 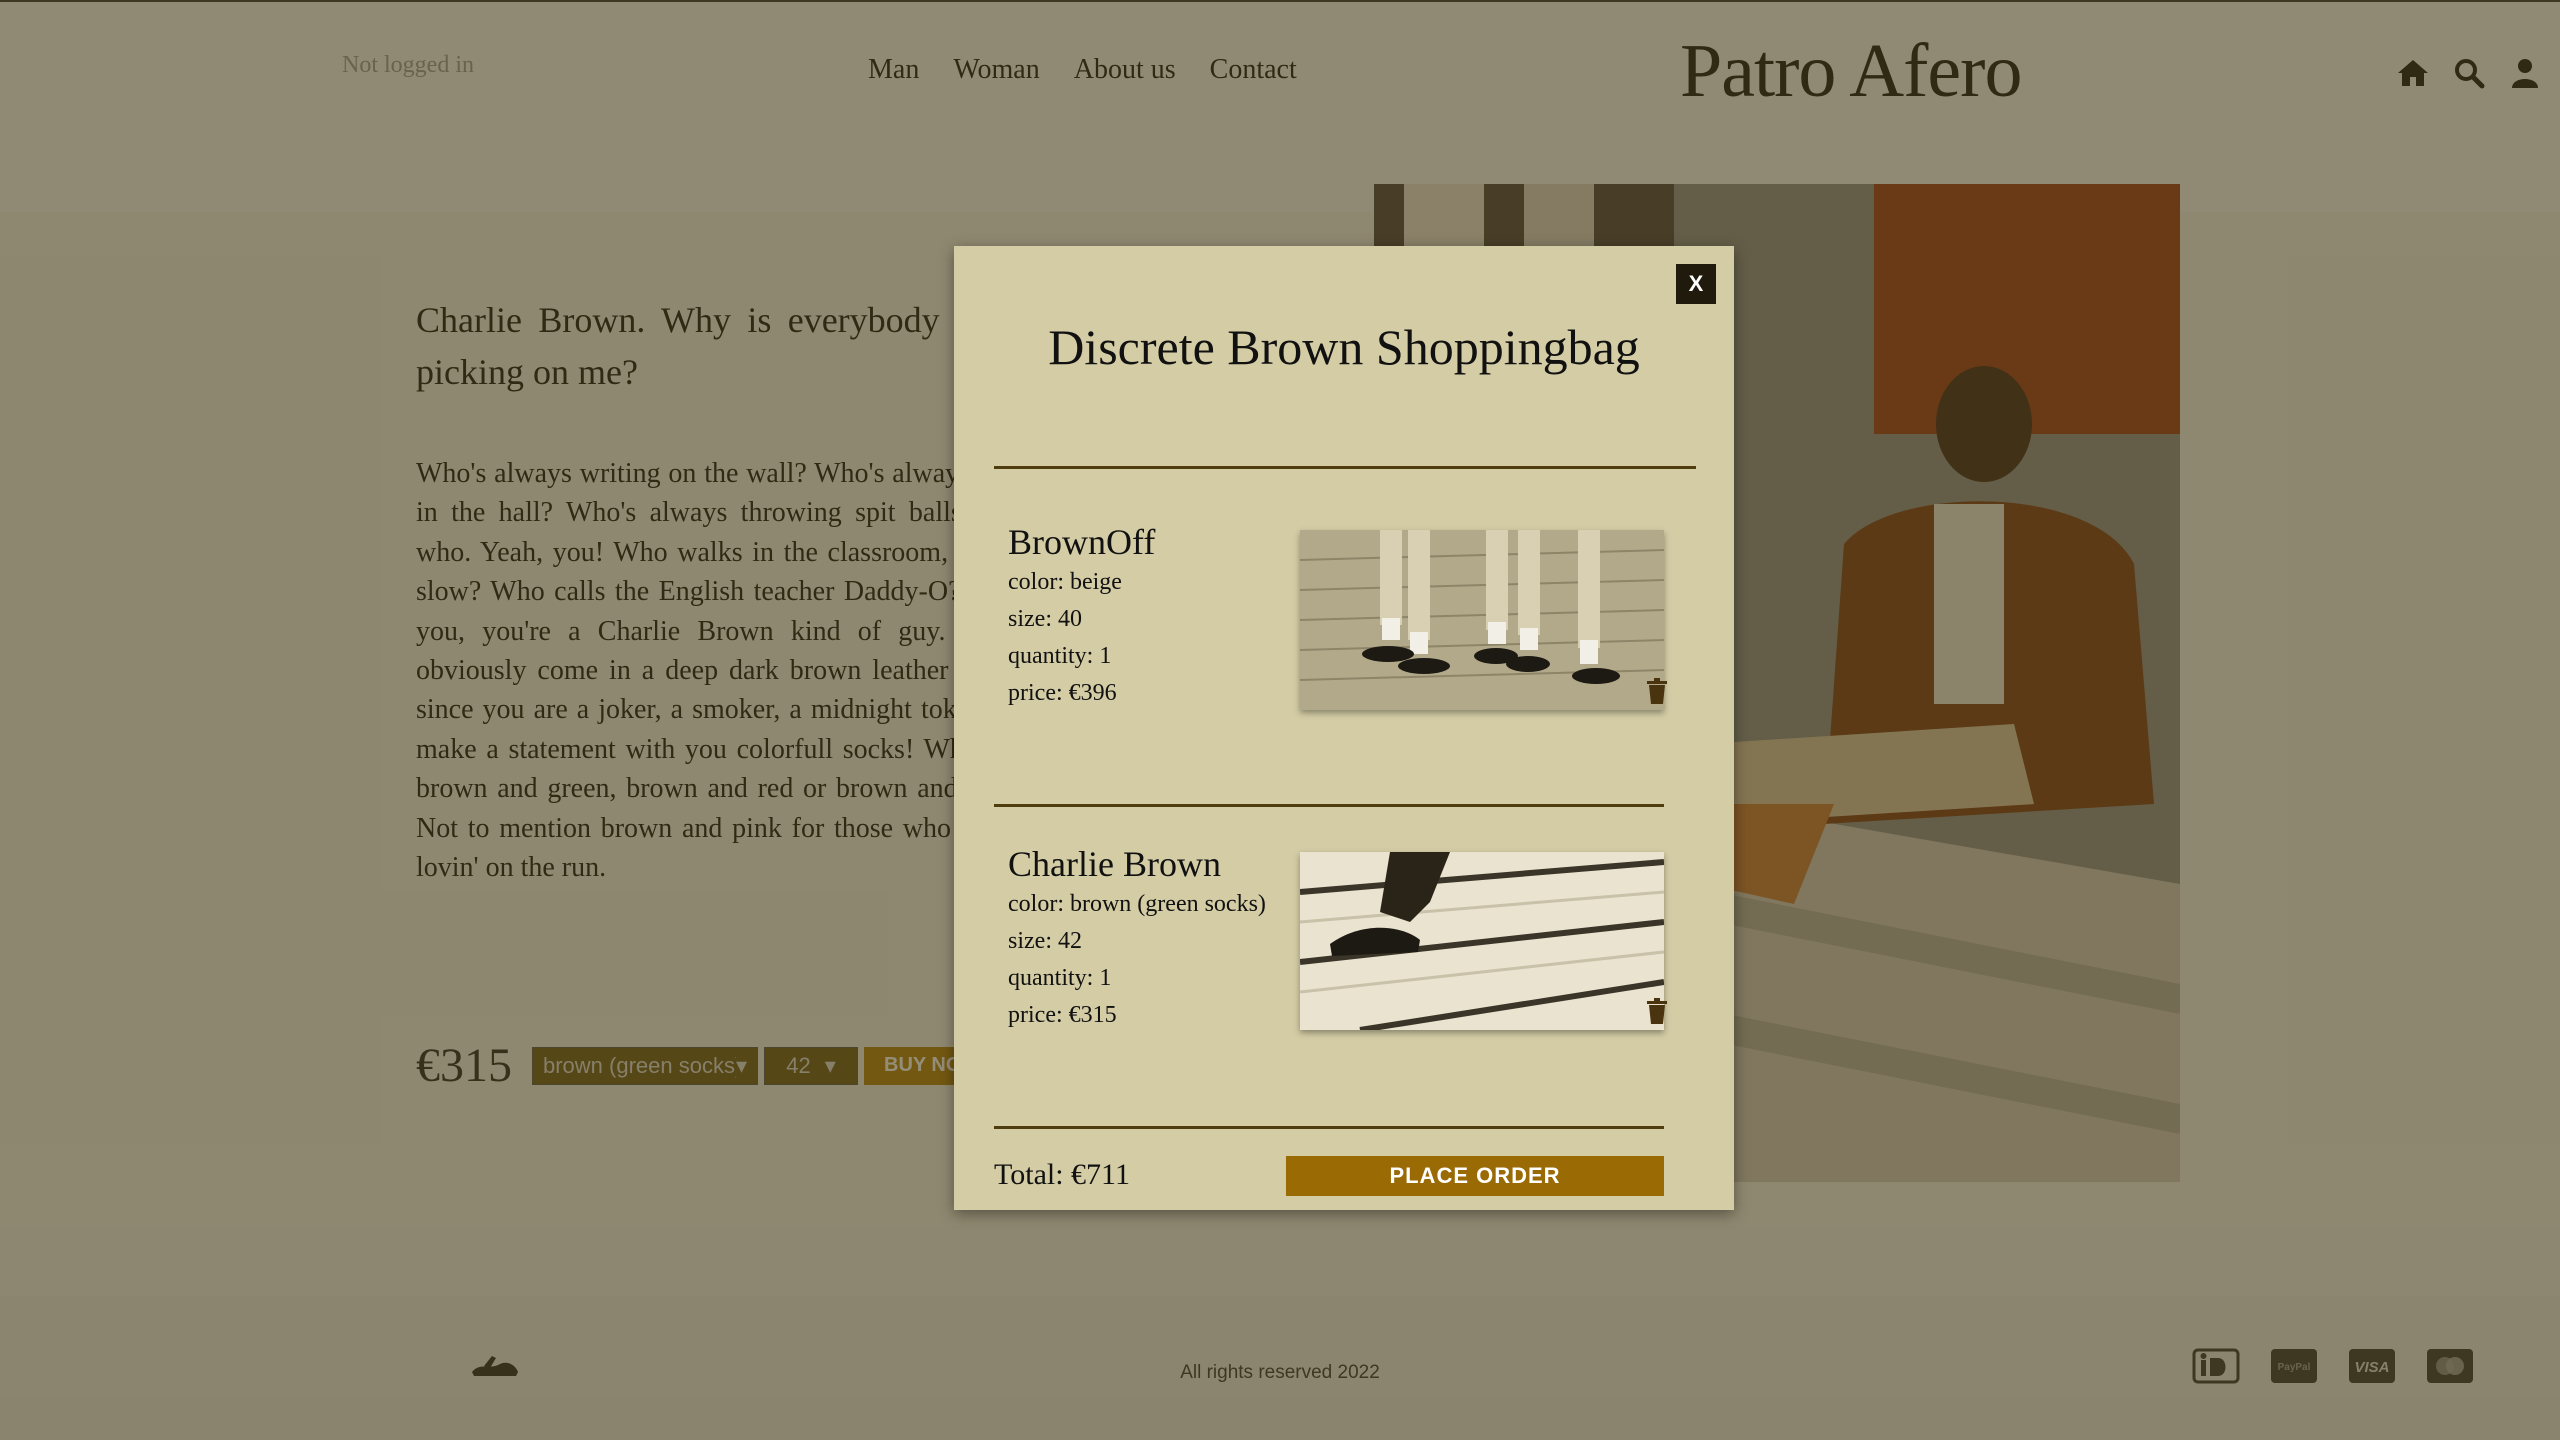 I want to click on svg-text: VISA, so click(x=2371, y=1367).